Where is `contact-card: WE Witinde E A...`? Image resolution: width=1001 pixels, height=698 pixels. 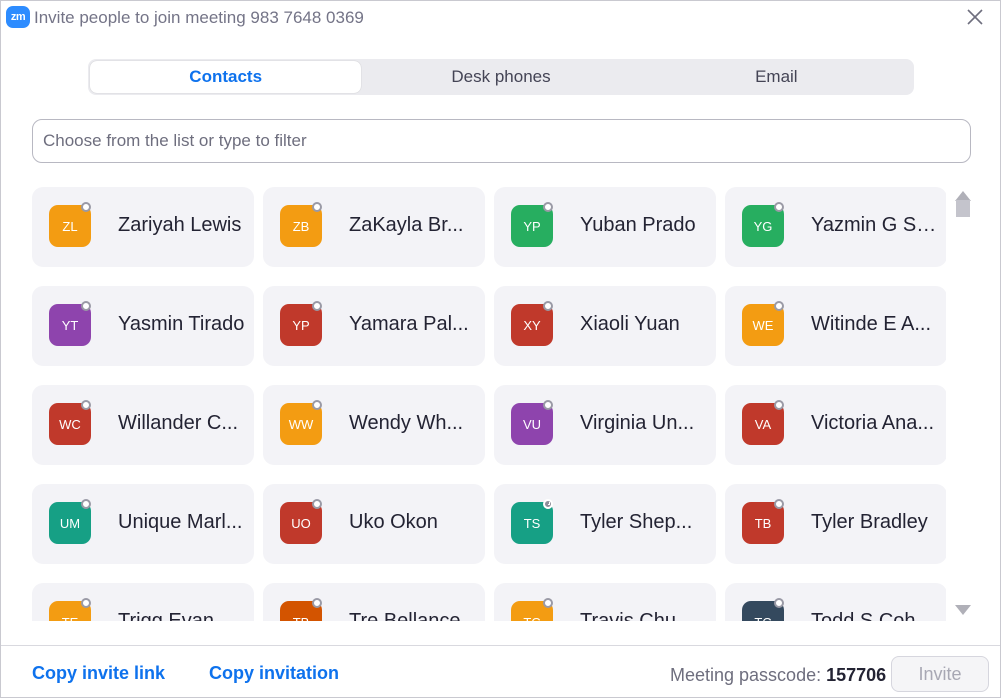
contact-card: WE Witinde E A... is located at coordinates (835, 326).